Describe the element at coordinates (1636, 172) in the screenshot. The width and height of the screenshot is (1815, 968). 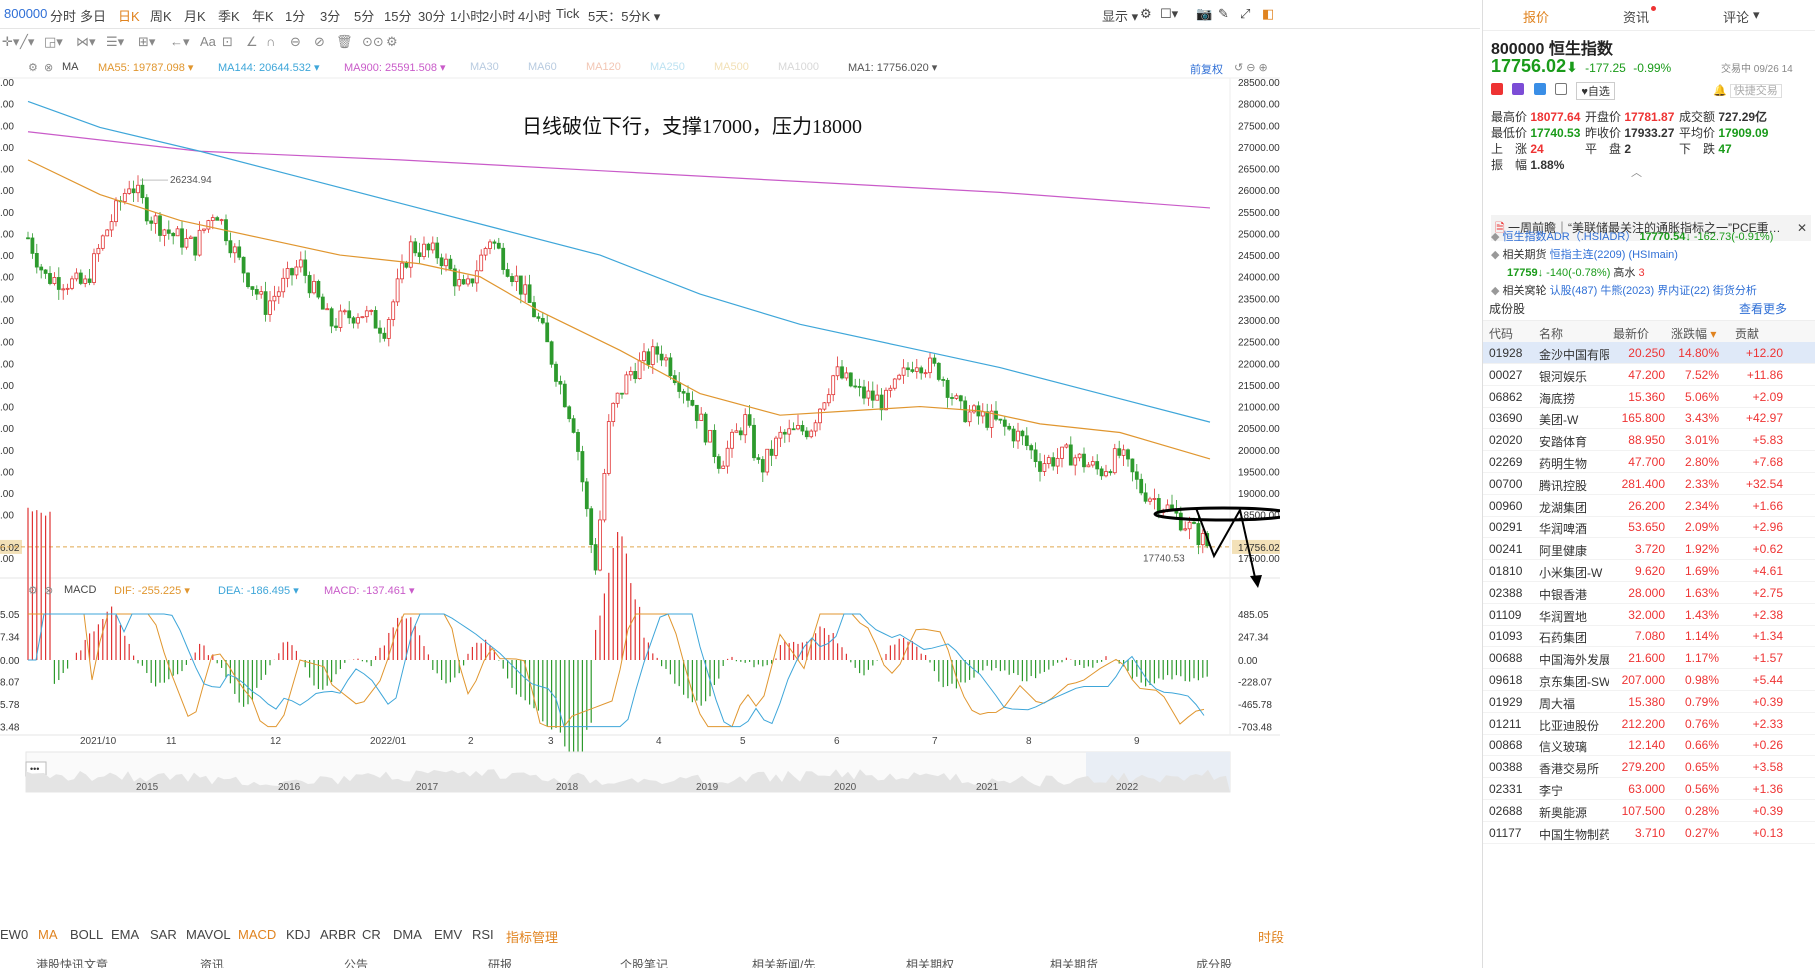
I see `collapse-icon: ︿` at that location.